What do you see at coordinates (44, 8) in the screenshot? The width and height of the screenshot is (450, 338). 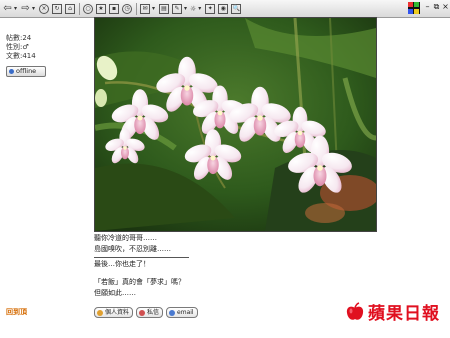 I see `stop-icon: ×` at bounding box center [44, 8].